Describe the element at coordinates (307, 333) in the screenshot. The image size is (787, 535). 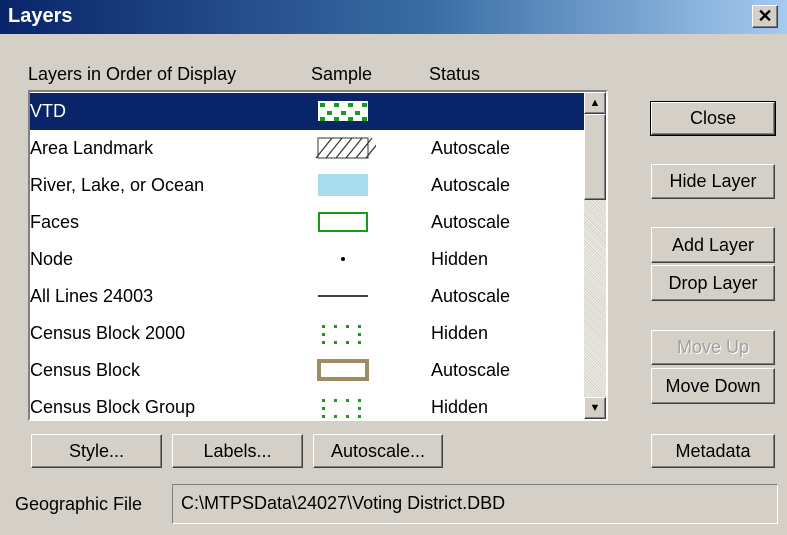
I see `layer-row: Census Block 2000 Hidden` at that location.